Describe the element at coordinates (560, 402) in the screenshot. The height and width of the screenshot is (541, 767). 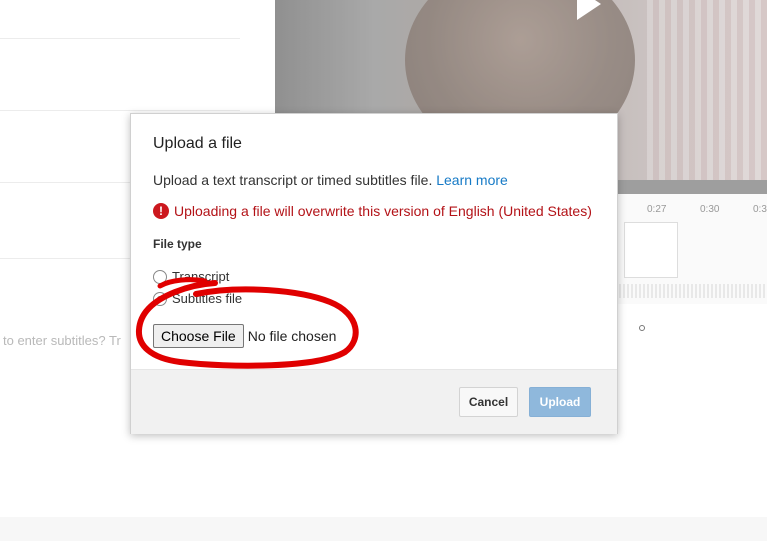
I see `upload-button: Upload` at that location.